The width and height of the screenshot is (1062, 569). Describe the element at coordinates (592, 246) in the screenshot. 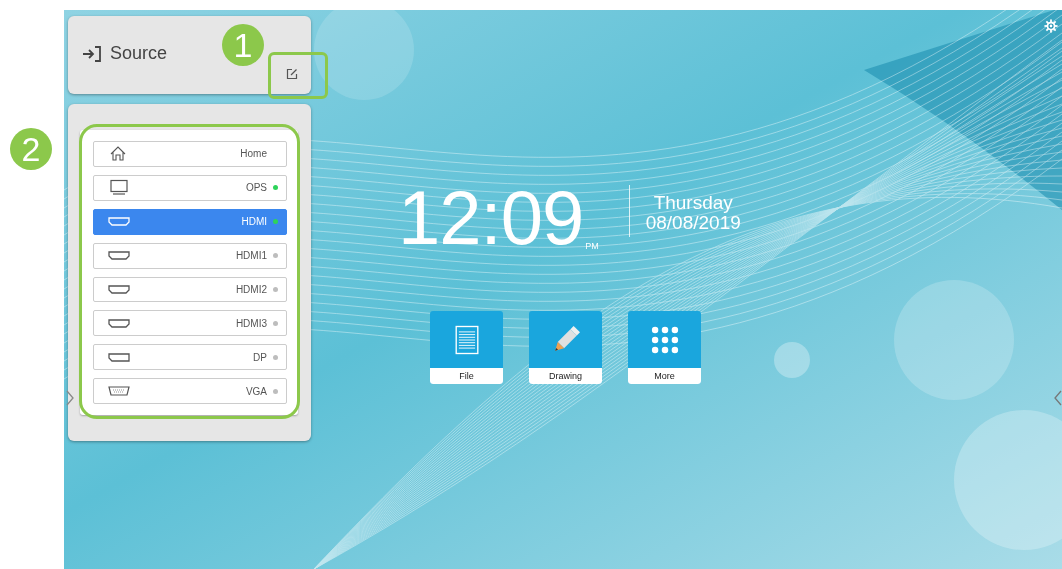

I see `clock-meridiem: PM` at that location.